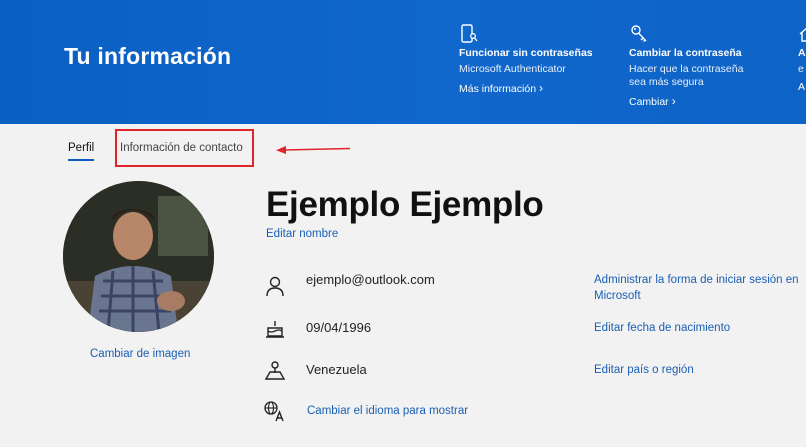 The image size is (806, 447). Describe the element at coordinates (802, 34) in the screenshot. I see `home-icon` at that location.